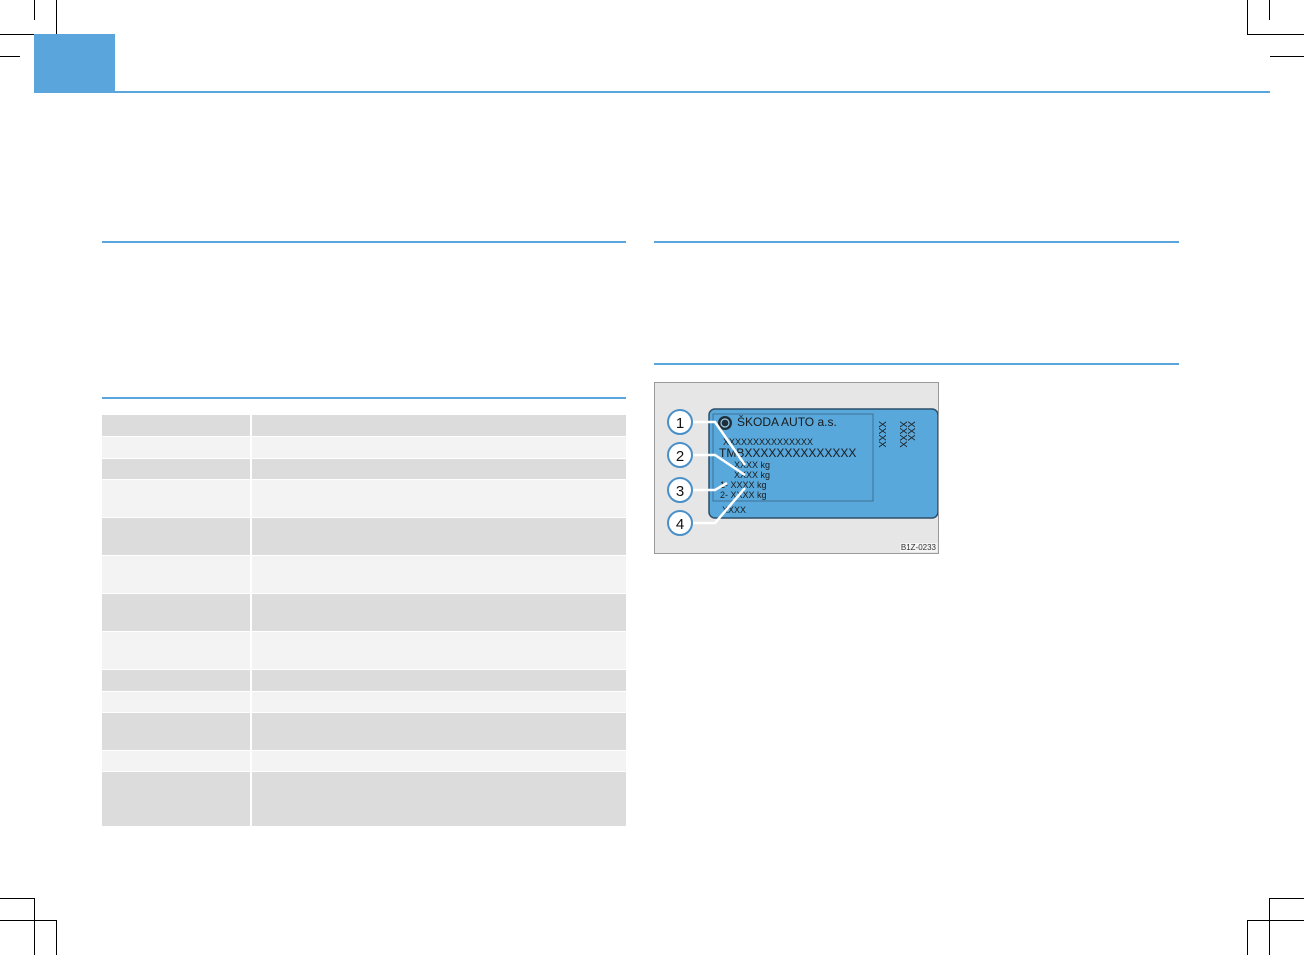  Describe the element at coordinates (916, 242) in the screenshot. I see `section-rule-right-top` at that location.